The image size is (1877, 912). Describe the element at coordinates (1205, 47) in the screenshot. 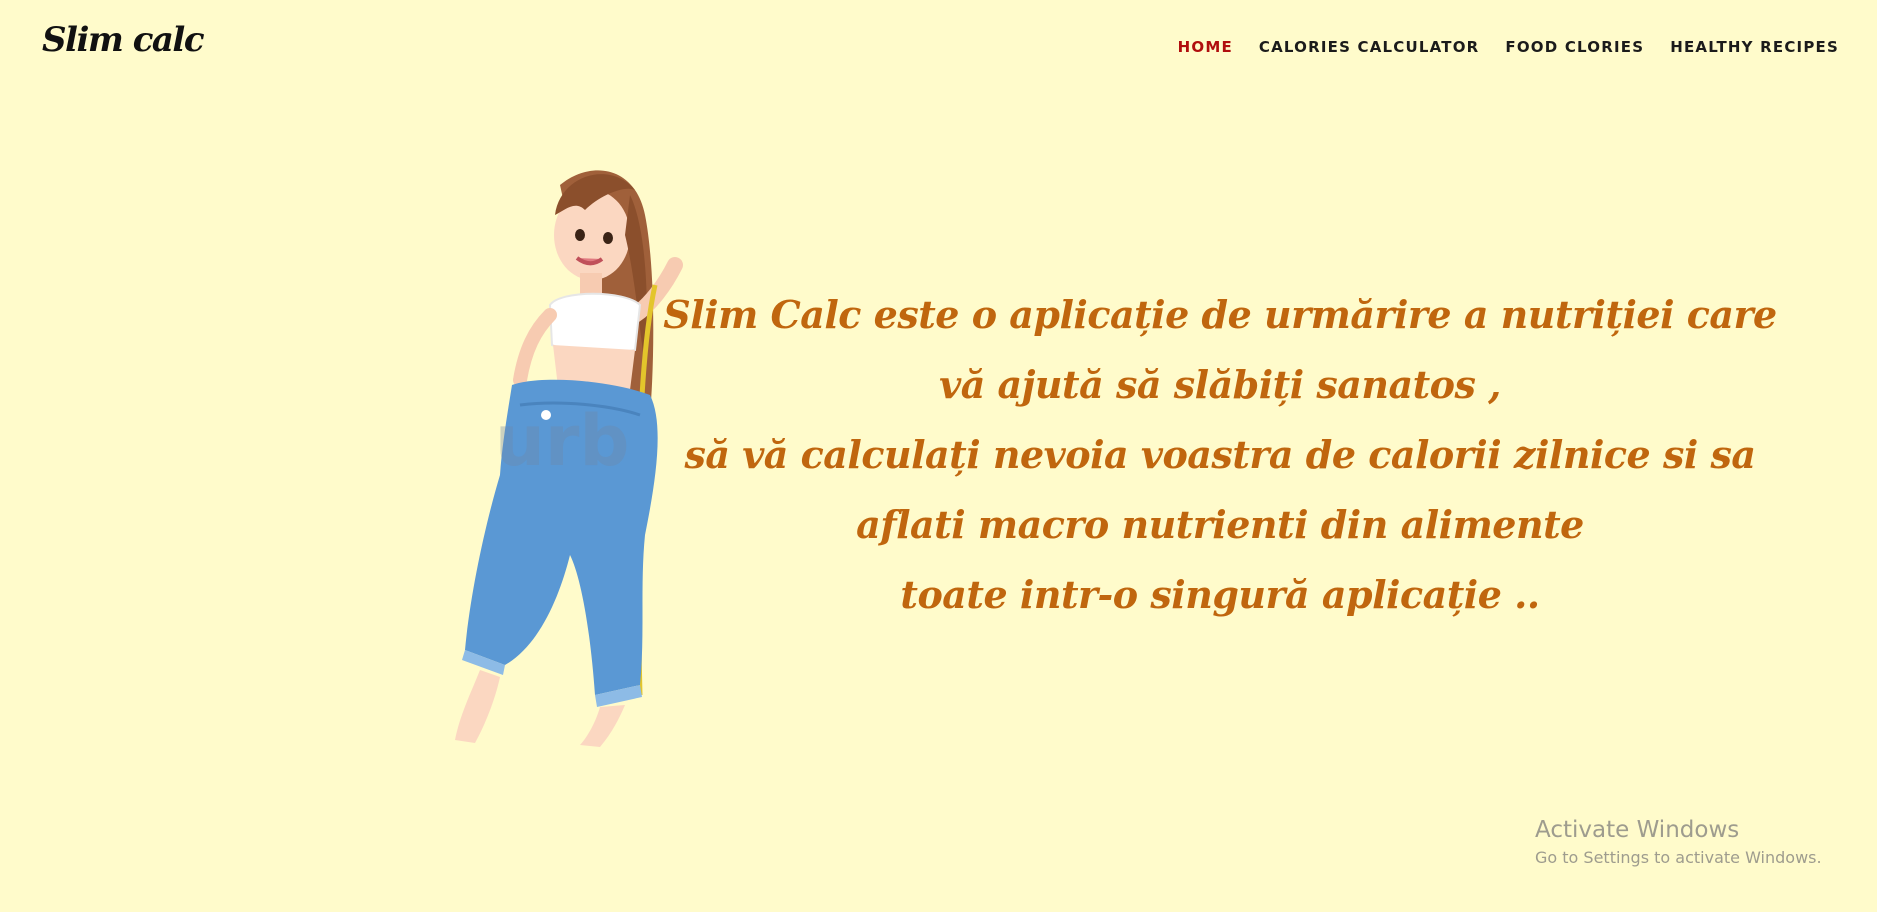

I see `nav-home: HOME` at that location.